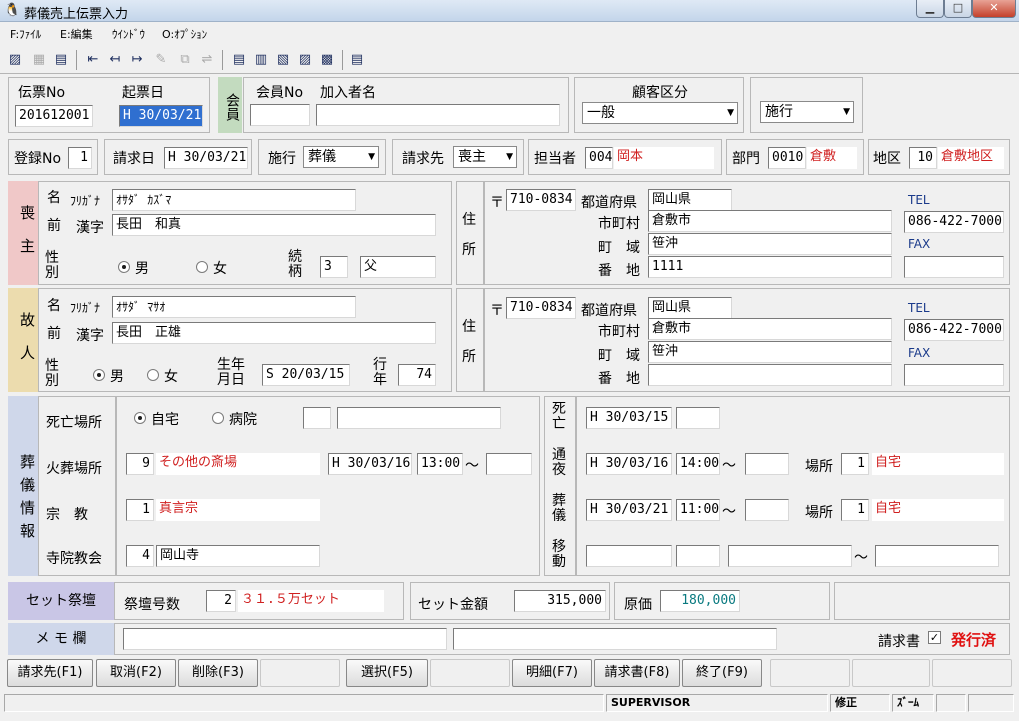  I want to click on hospital-radio, so click(218, 418).